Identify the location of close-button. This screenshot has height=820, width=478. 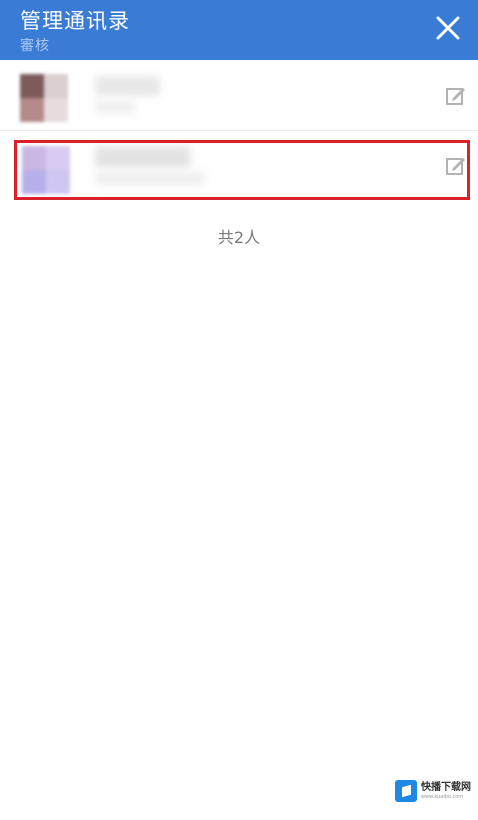
(448, 28).